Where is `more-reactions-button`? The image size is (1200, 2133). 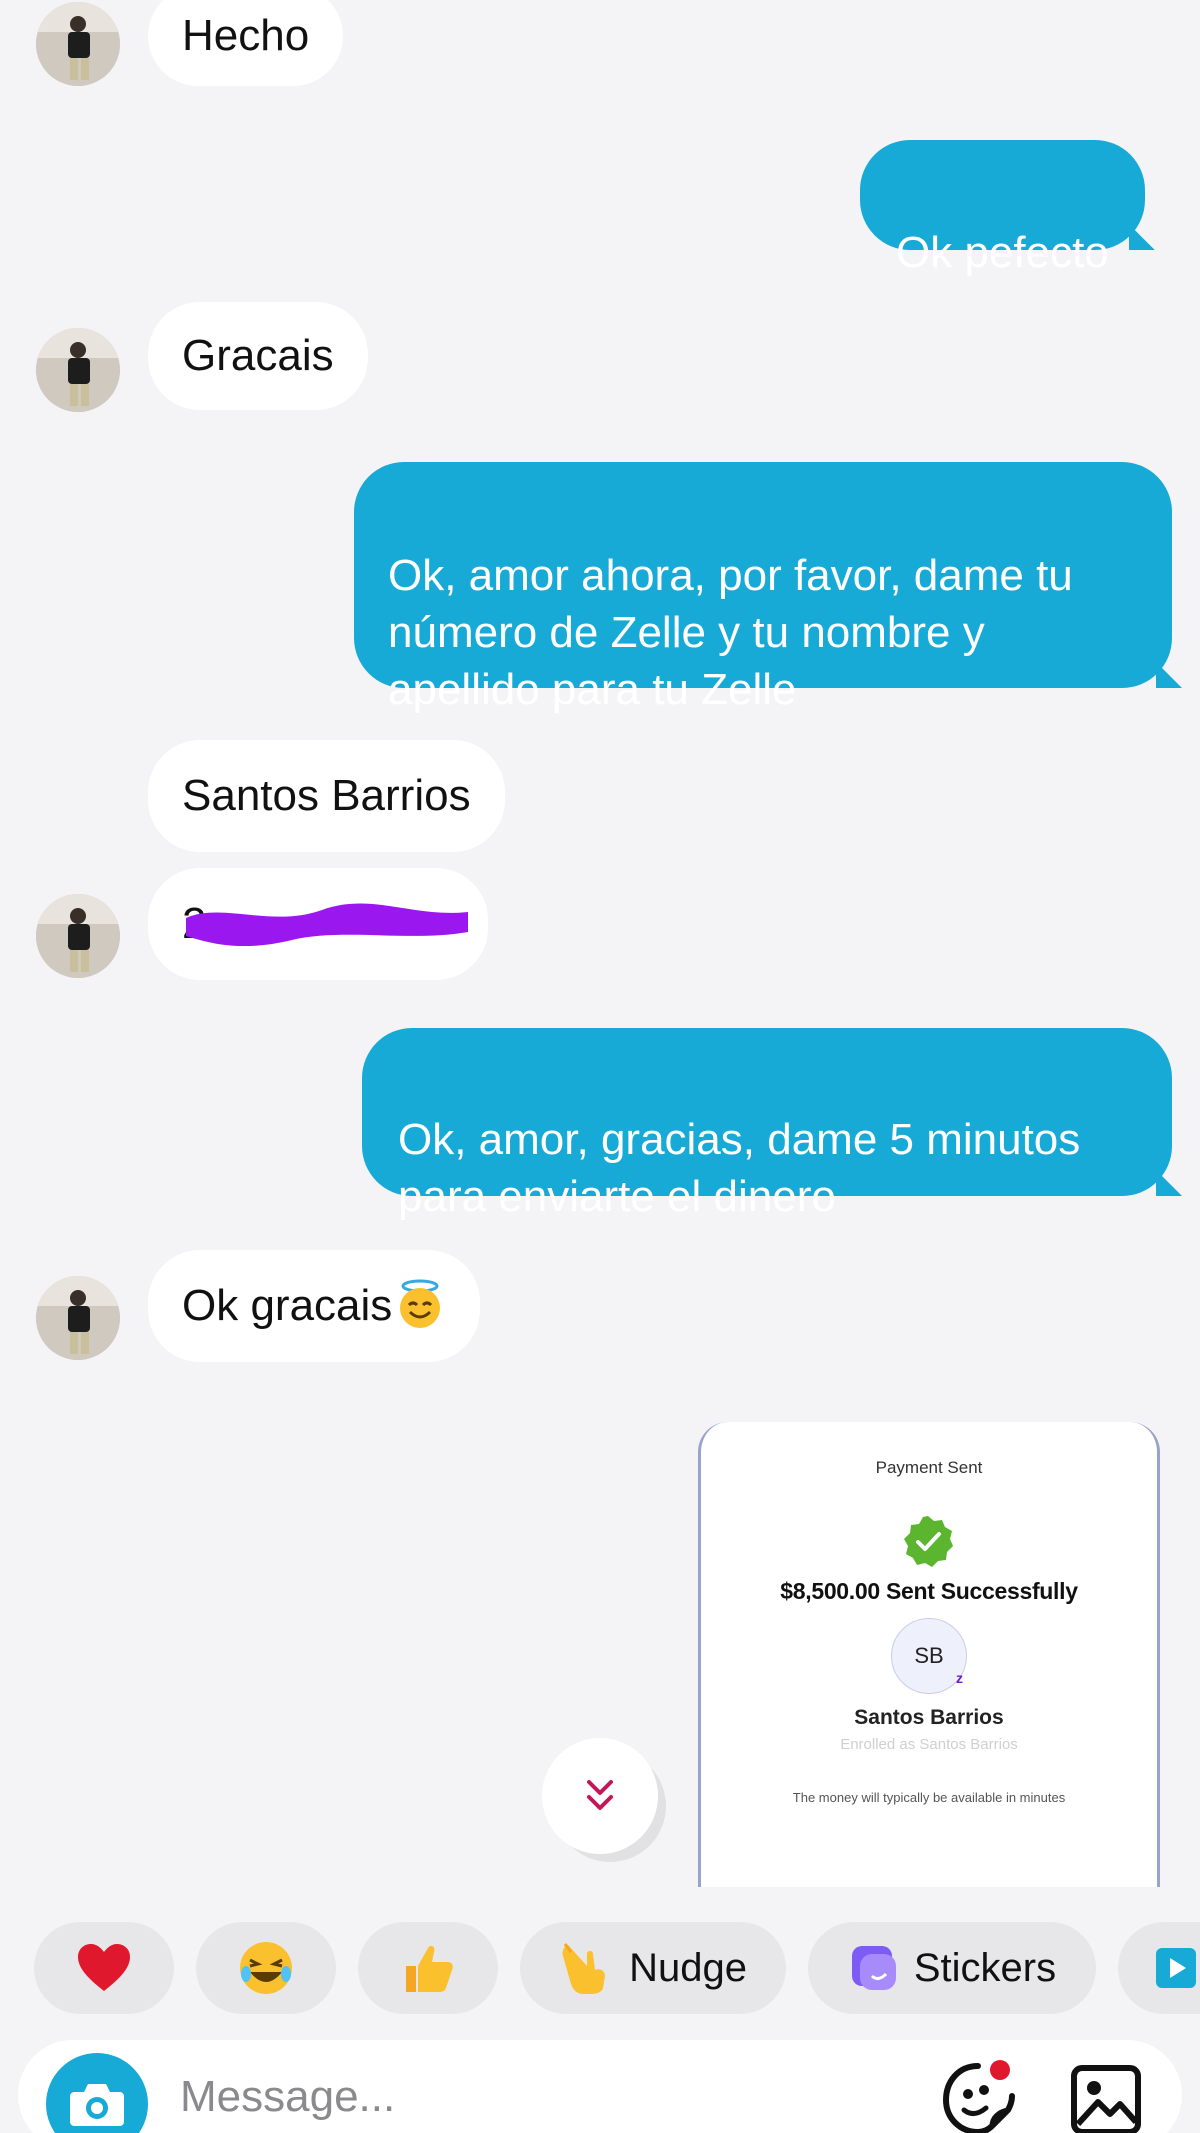 more-reactions-button is located at coordinates (1159, 1968).